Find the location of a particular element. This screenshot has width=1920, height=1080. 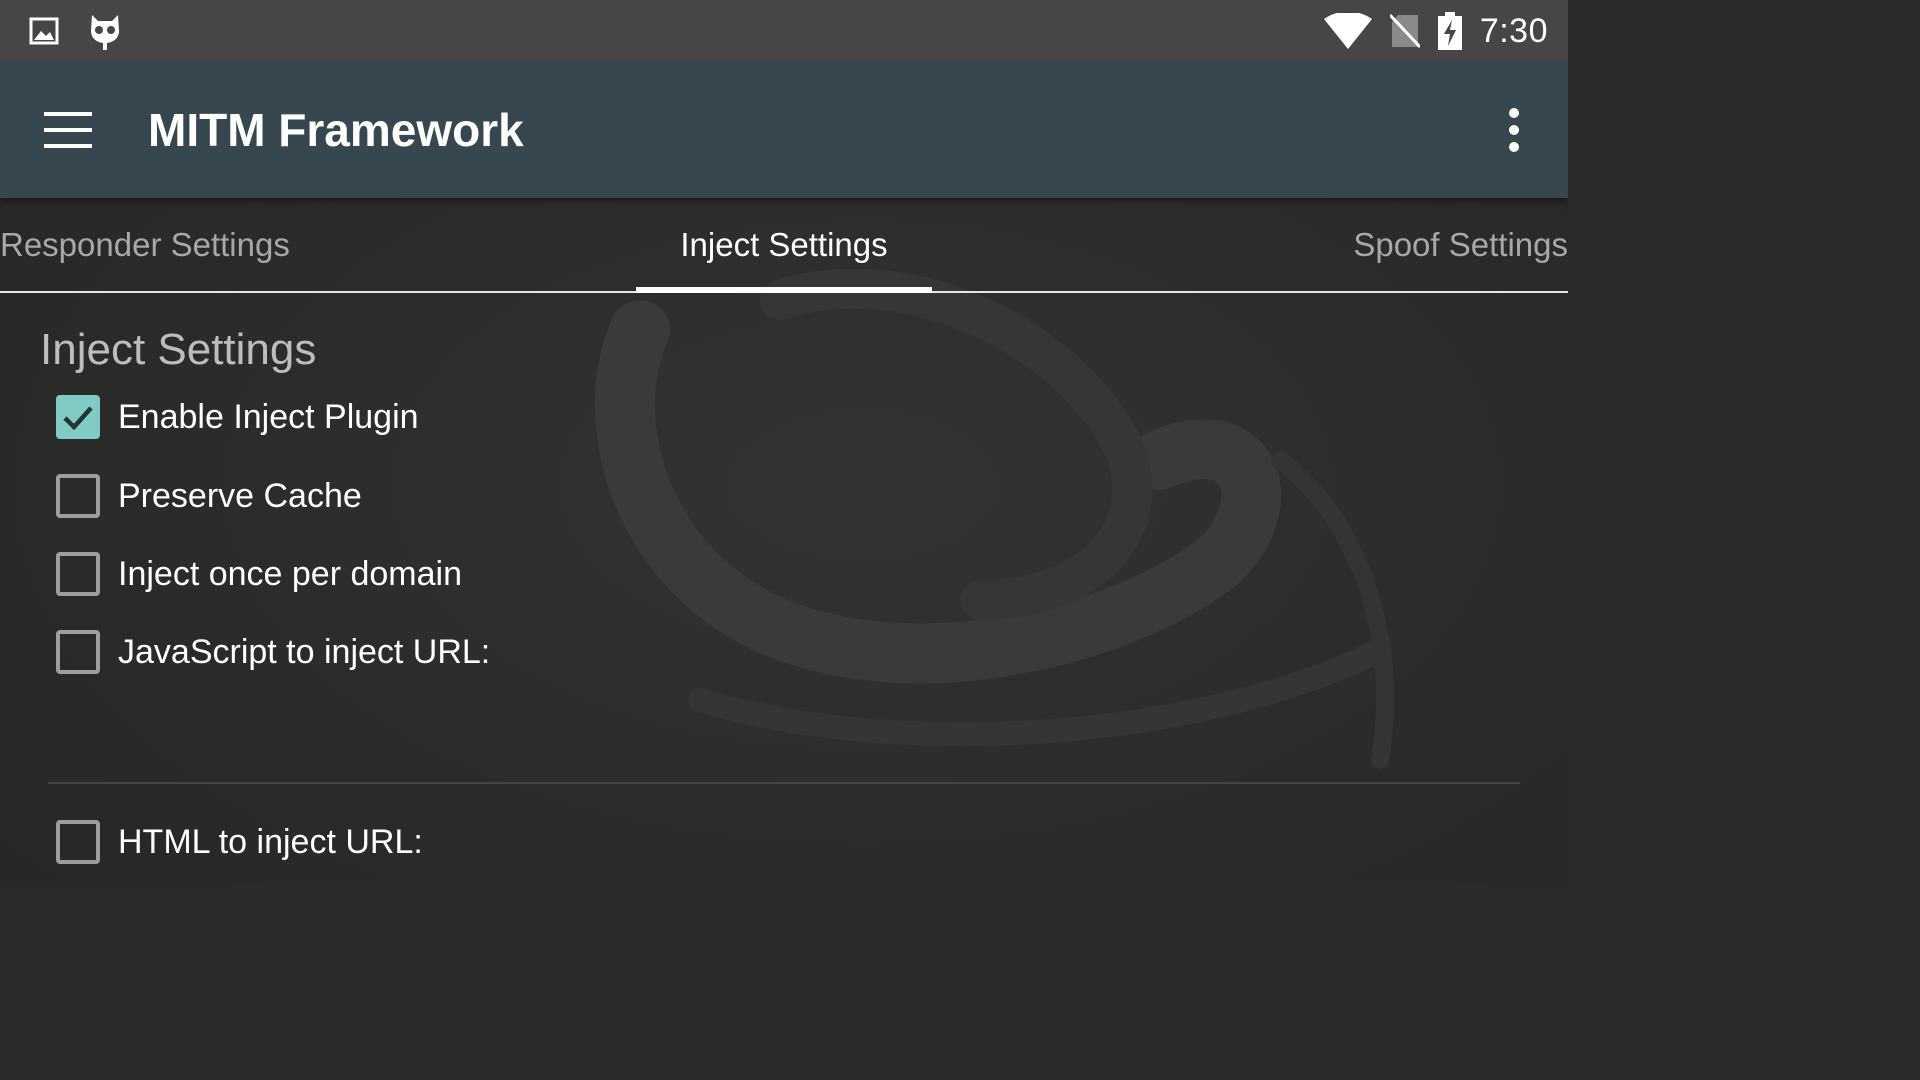

pref-label: JavaScript to inject URL: is located at coordinates (304, 651).